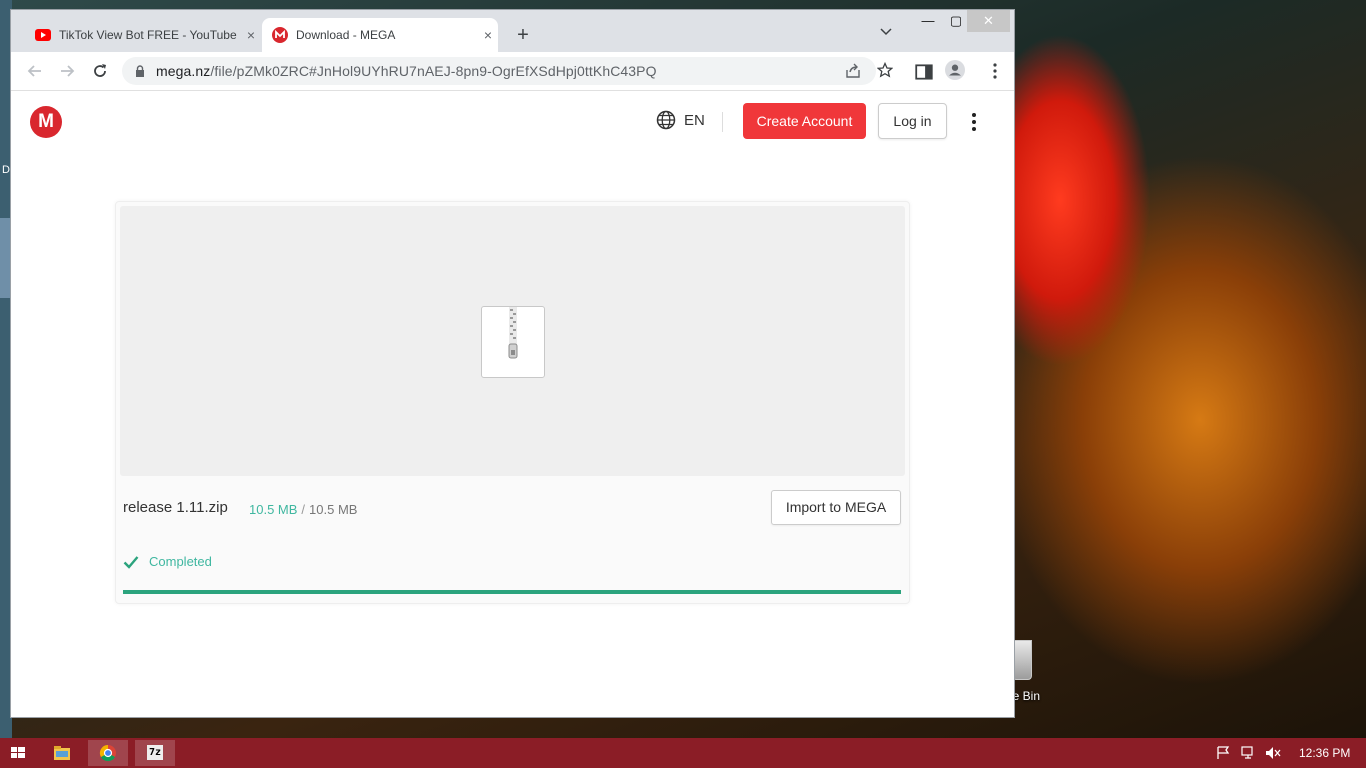 The width and height of the screenshot is (1366, 768). What do you see at coordinates (924, 72) in the screenshot?
I see `side-panel-icon` at bounding box center [924, 72].